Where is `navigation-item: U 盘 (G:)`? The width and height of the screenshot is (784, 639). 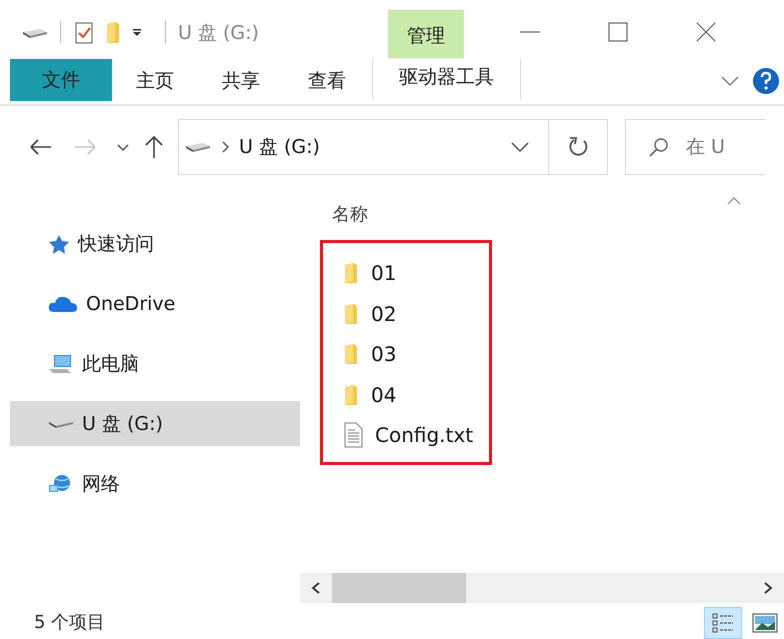 navigation-item: U 盘 (G:) is located at coordinates (155, 423).